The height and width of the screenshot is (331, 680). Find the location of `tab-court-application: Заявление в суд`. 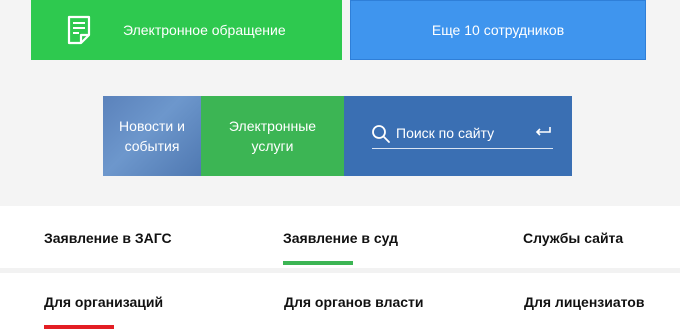

tab-court-application: Заявление в суд is located at coordinates (340, 238).